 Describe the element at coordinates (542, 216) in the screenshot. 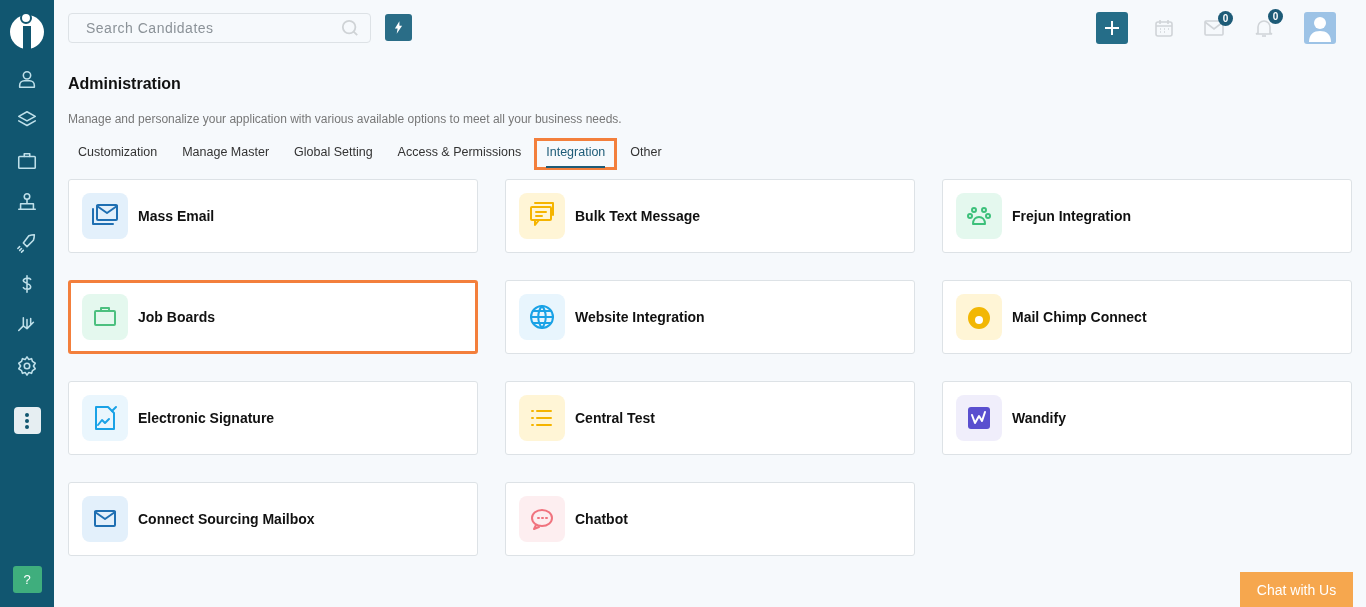

I see `chat-icon` at that location.